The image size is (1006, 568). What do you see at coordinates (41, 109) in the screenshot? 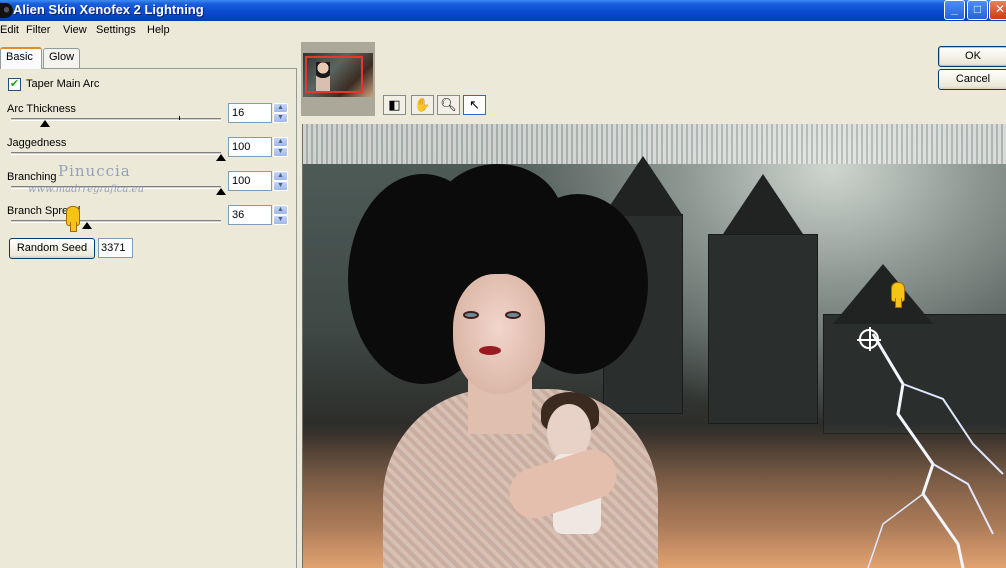
I see `arc-thickness-label: Arc Thickness` at bounding box center [41, 109].